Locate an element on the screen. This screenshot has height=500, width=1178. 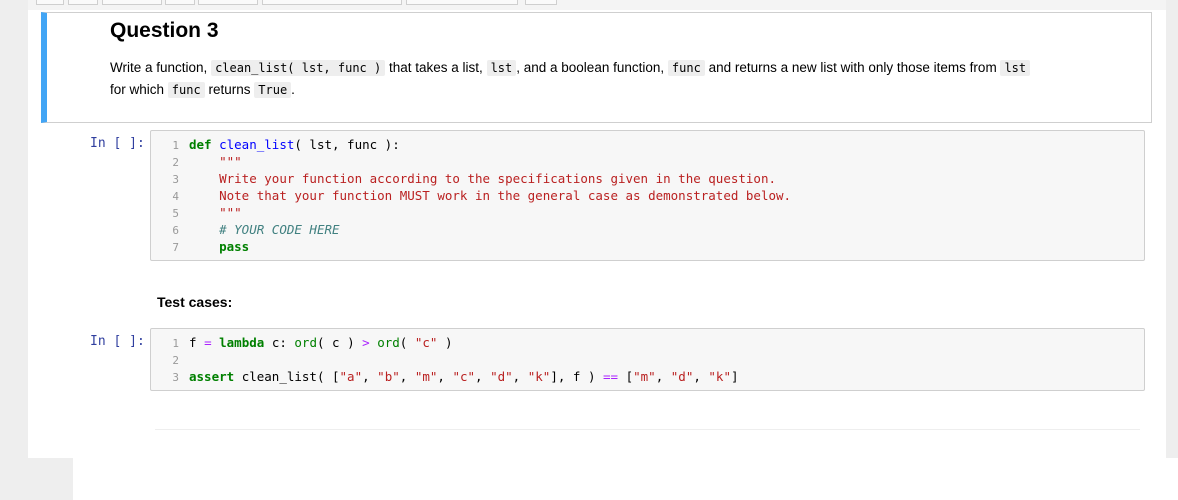
text-segment: Write a function, is located at coordinates (159, 67).